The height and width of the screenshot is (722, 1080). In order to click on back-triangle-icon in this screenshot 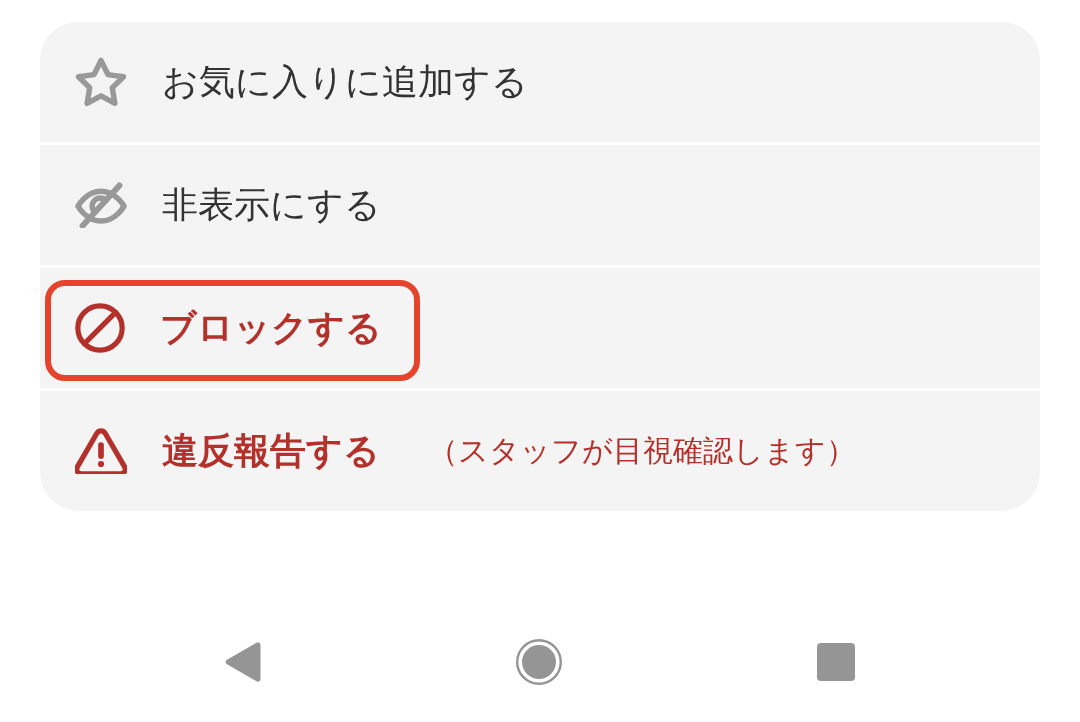, I will do `click(243, 662)`.